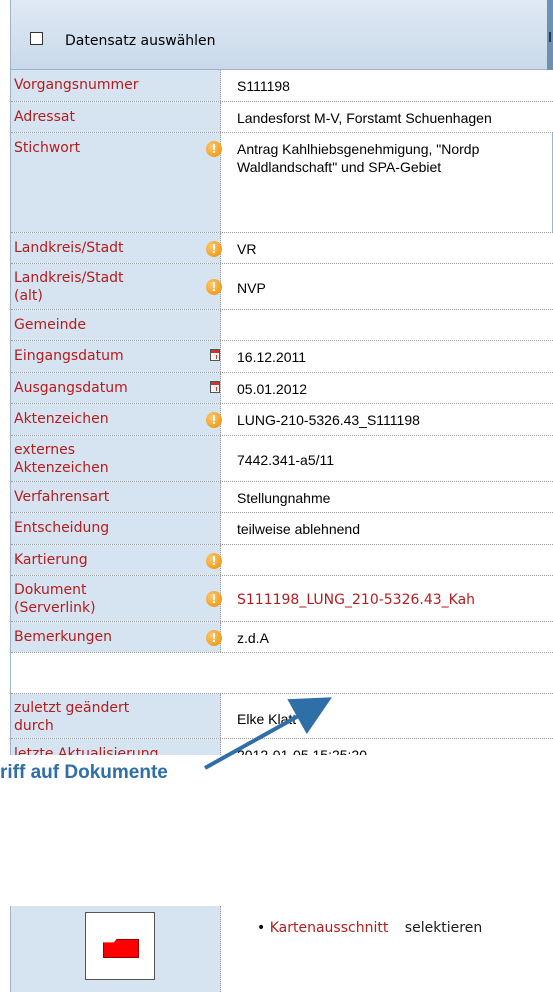  I want to click on label-line-1: Dokument, so click(50, 590).